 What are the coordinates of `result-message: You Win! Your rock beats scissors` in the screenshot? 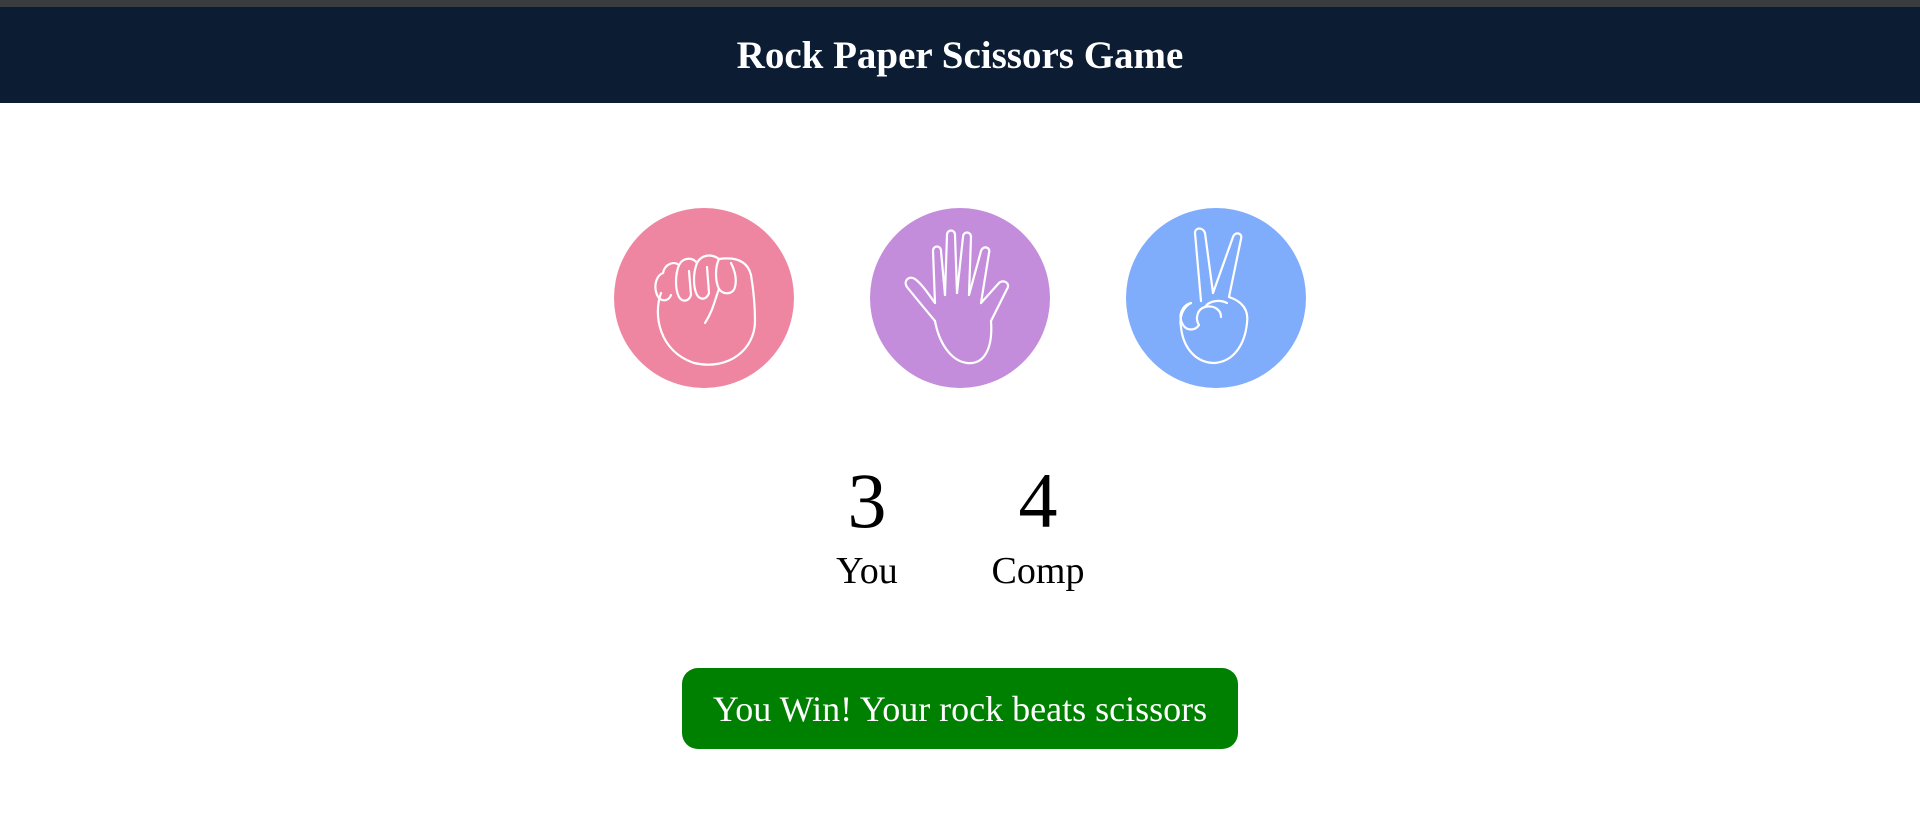 It's located at (960, 708).